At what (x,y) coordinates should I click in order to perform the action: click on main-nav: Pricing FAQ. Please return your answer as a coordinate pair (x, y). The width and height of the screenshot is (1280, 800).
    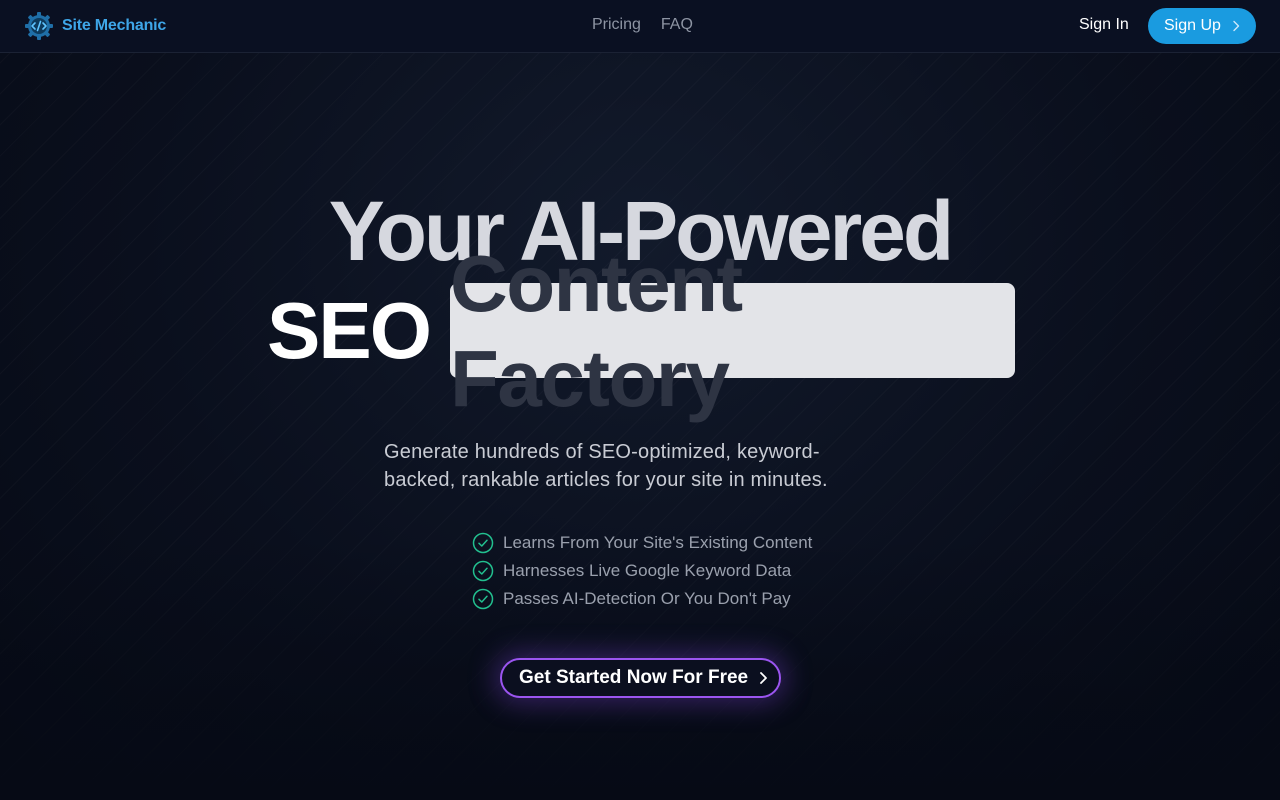
    Looking at the image, I should click on (642, 25).